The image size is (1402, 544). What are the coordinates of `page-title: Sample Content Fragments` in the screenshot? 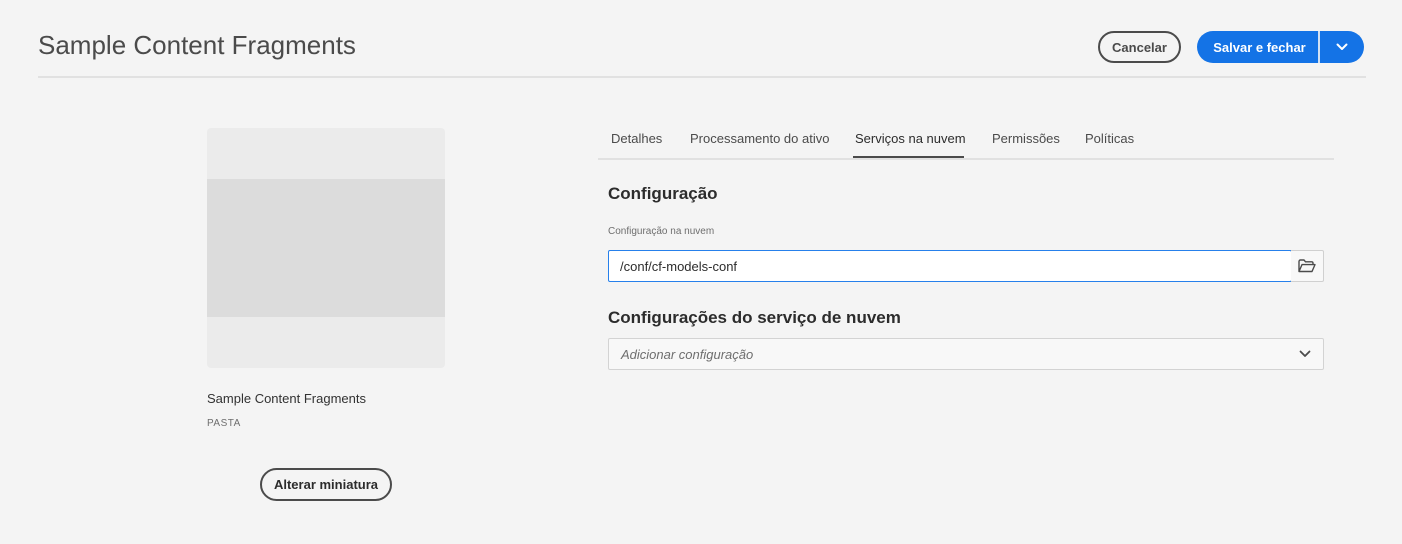 It's located at (197, 45).